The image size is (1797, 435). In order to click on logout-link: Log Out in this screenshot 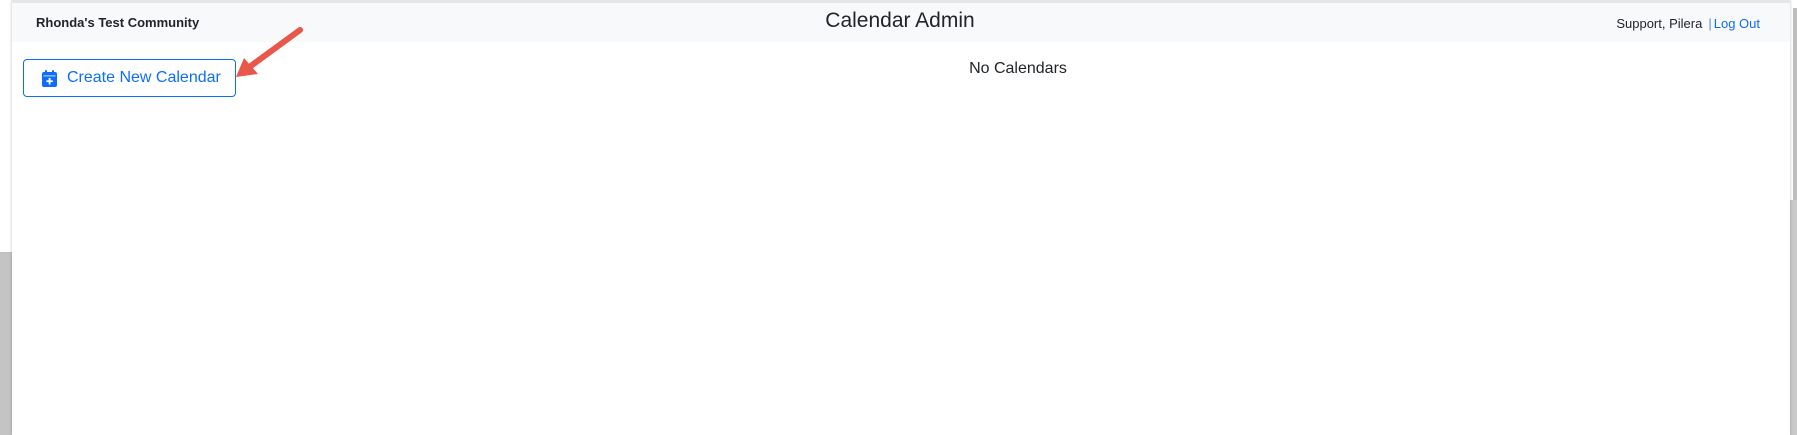, I will do `click(1737, 23)`.